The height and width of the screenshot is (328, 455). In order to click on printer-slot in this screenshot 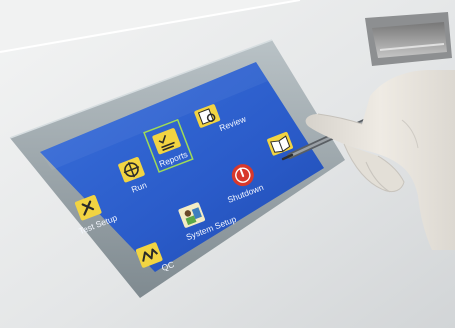, I will do `click(408, 39)`.